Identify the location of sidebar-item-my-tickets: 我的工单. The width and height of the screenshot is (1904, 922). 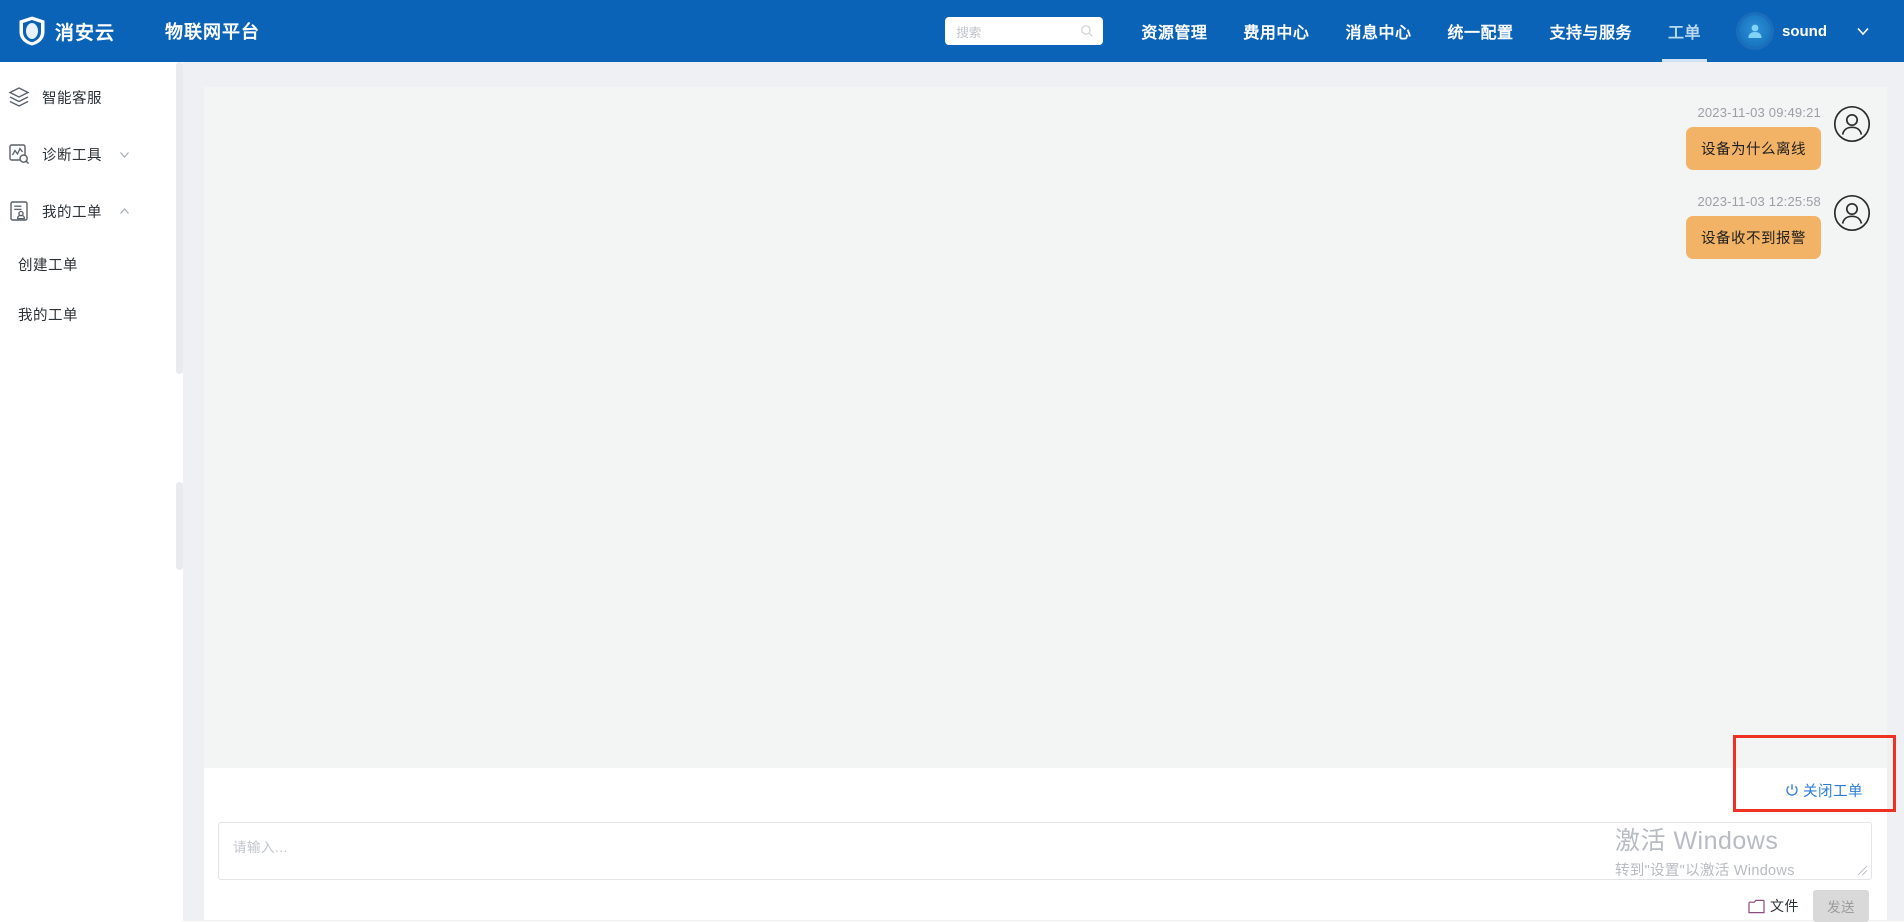
(91, 211).